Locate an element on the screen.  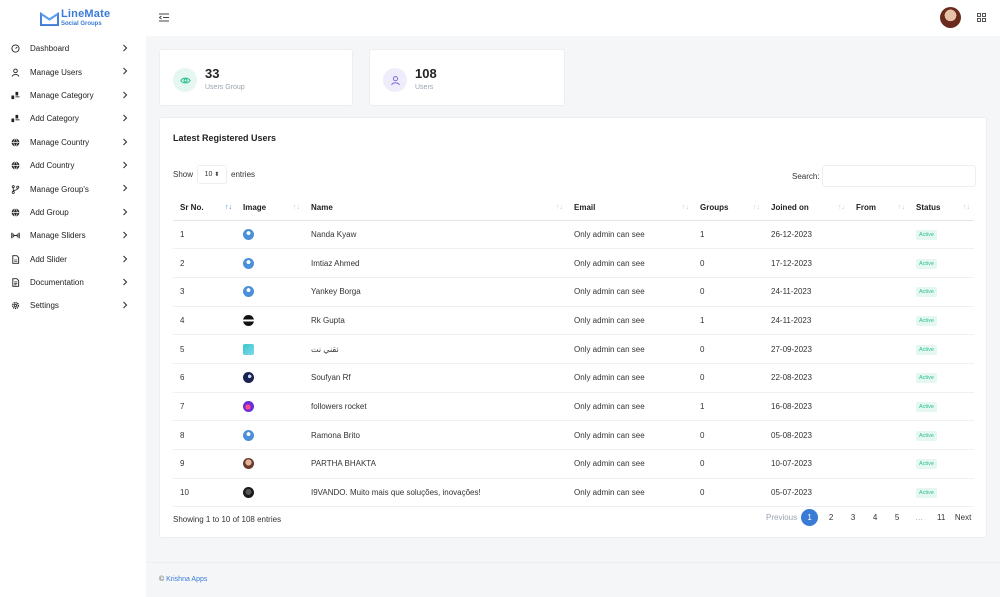
sidebar-item-manage-category: Manage Category is located at coordinates (73, 95).